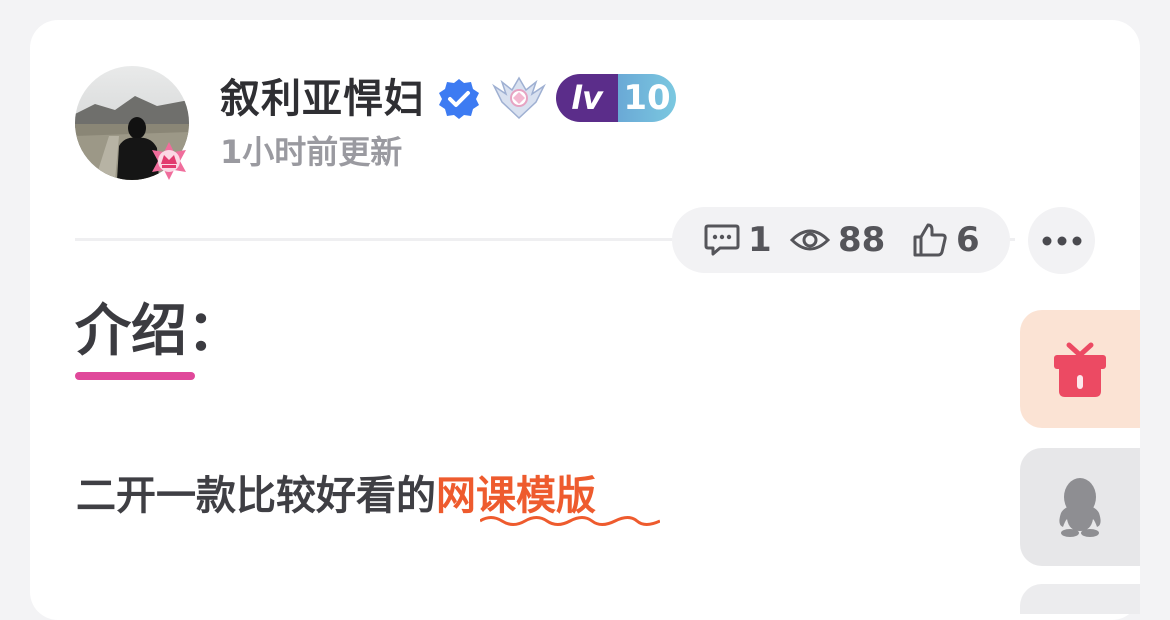 This screenshot has width=1170, height=620. Describe the element at coordinates (256, 496) in the screenshot. I see `intro-plain: 二开一款比较好看的` at that location.